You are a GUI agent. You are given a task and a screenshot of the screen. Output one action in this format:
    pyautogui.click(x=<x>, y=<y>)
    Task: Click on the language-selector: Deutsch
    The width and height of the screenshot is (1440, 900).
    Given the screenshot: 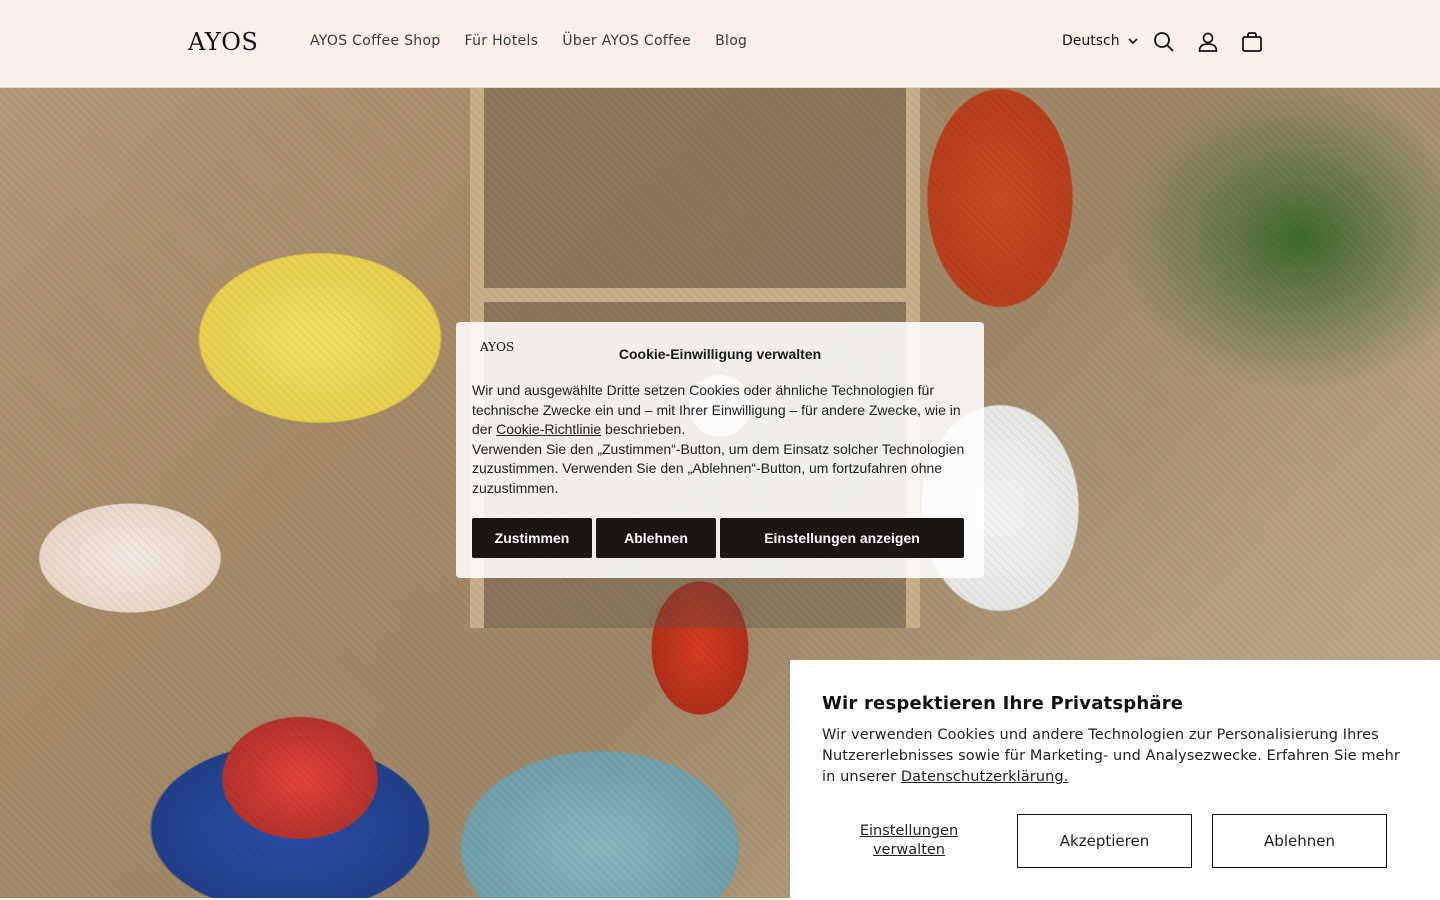 What is the action you would take?
    pyautogui.click(x=1100, y=41)
    